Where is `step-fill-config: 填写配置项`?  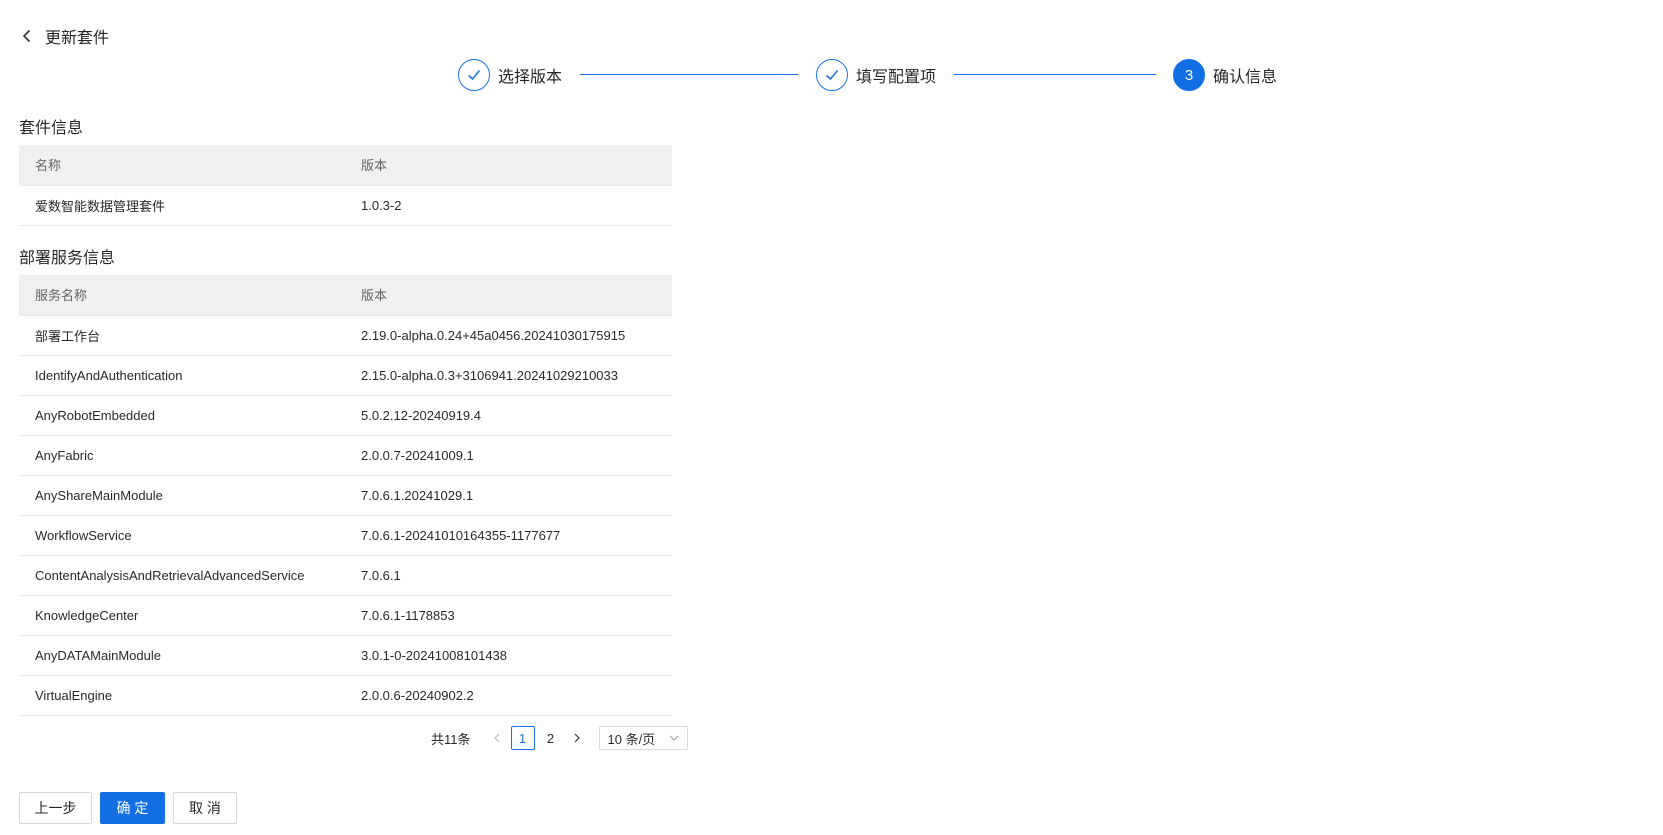
step-fill-config: 填写配置项 is located at coordinates (876, 75).